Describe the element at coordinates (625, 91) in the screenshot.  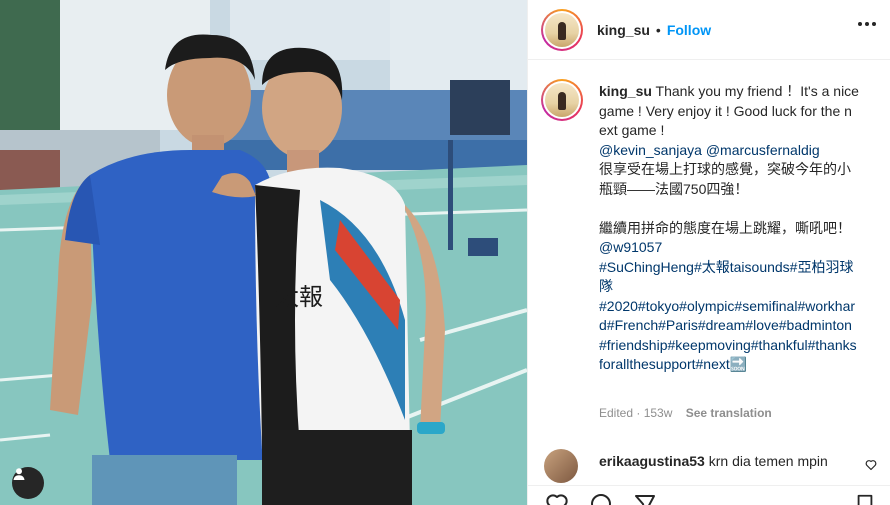
I see `caption-username: king_su` at that location.